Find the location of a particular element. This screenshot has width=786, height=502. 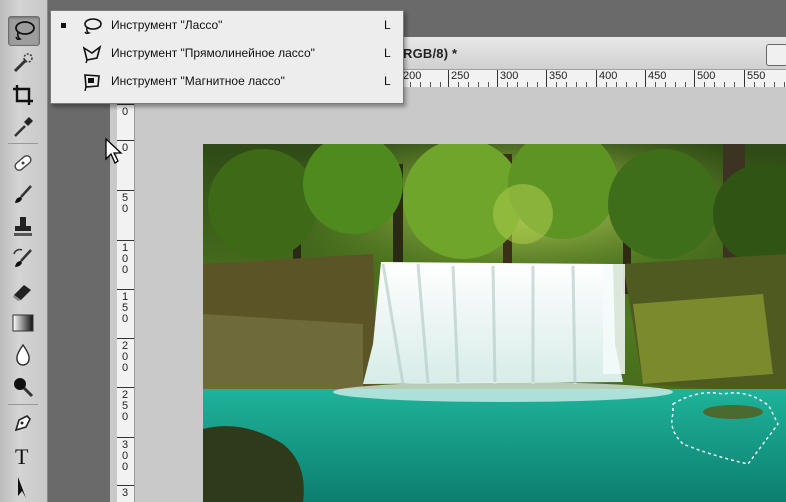

pen-tool-button is located at coordinates (23, 423).